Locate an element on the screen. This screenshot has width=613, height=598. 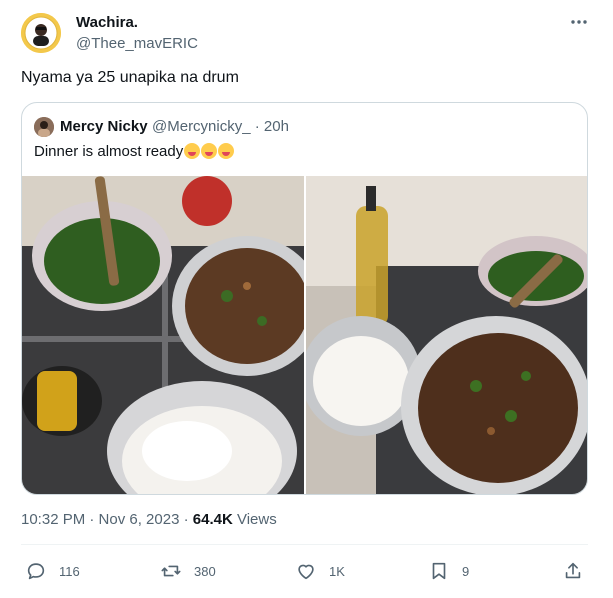
views-label: Views is located at coordinates (254, 519).